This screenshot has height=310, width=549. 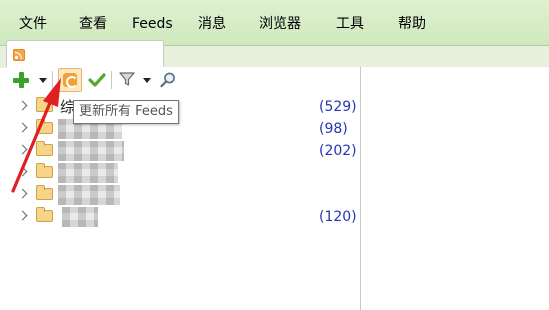 I want to click on feeds-toolbar, so click(x=183, y=80).